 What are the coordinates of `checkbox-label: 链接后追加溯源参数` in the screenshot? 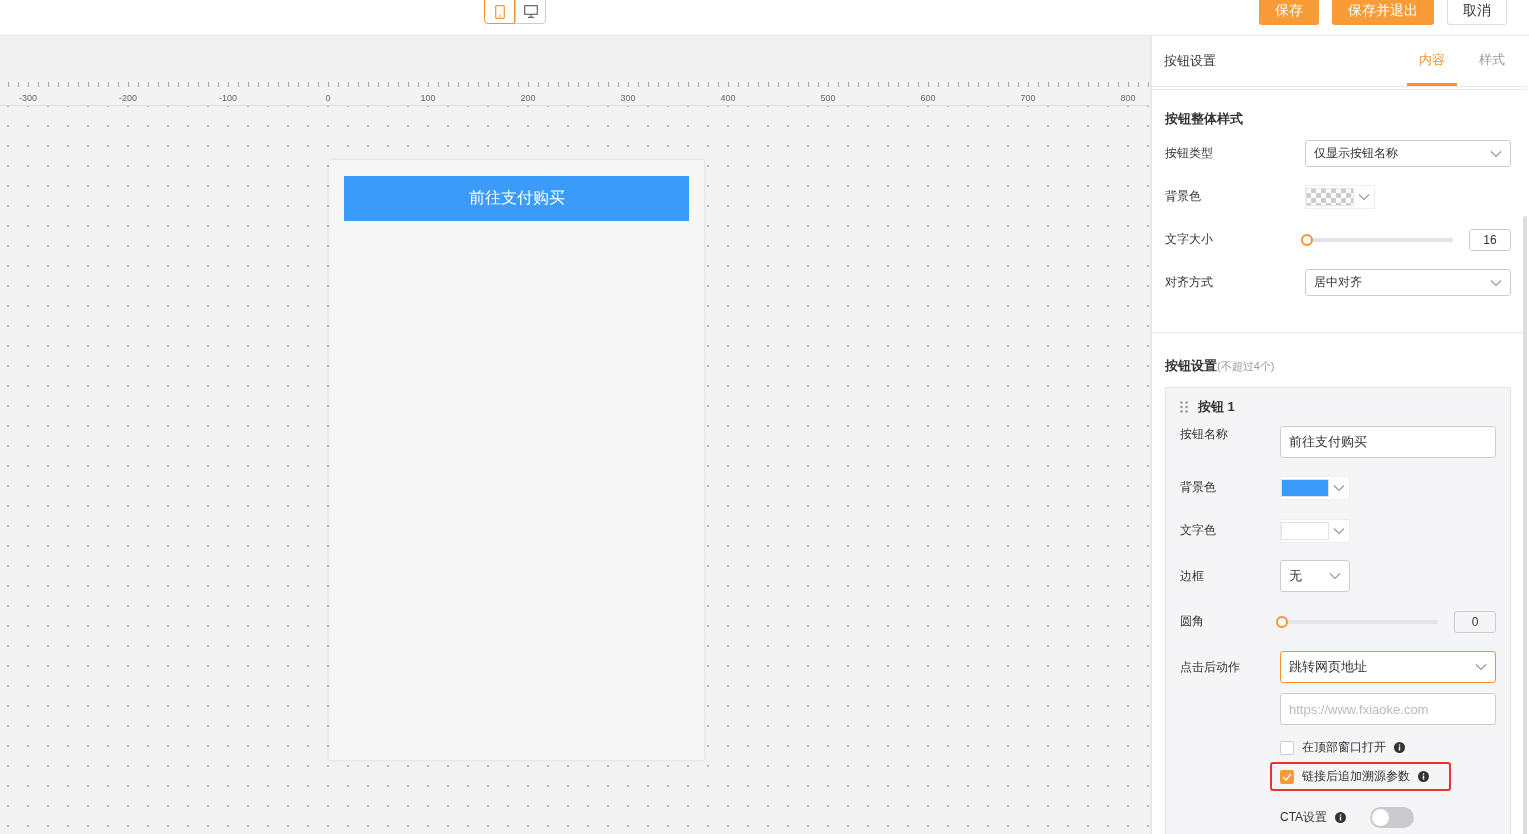 It's located at (1356, 776).